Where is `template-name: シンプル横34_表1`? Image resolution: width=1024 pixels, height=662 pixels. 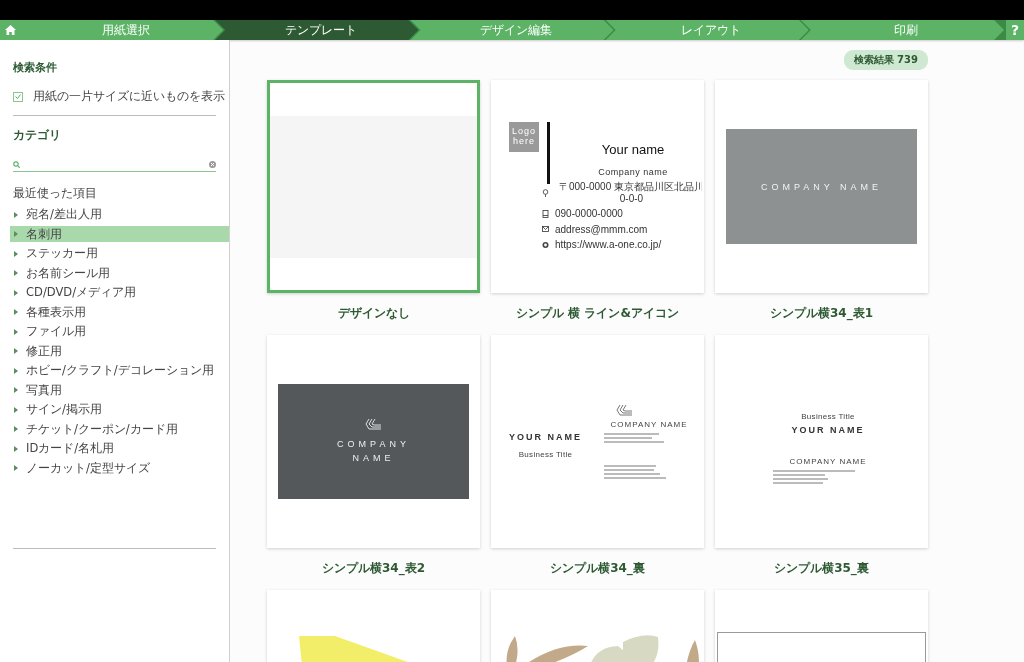 template-name: シンプル横34_表1 is located at coordinates (821, 313).